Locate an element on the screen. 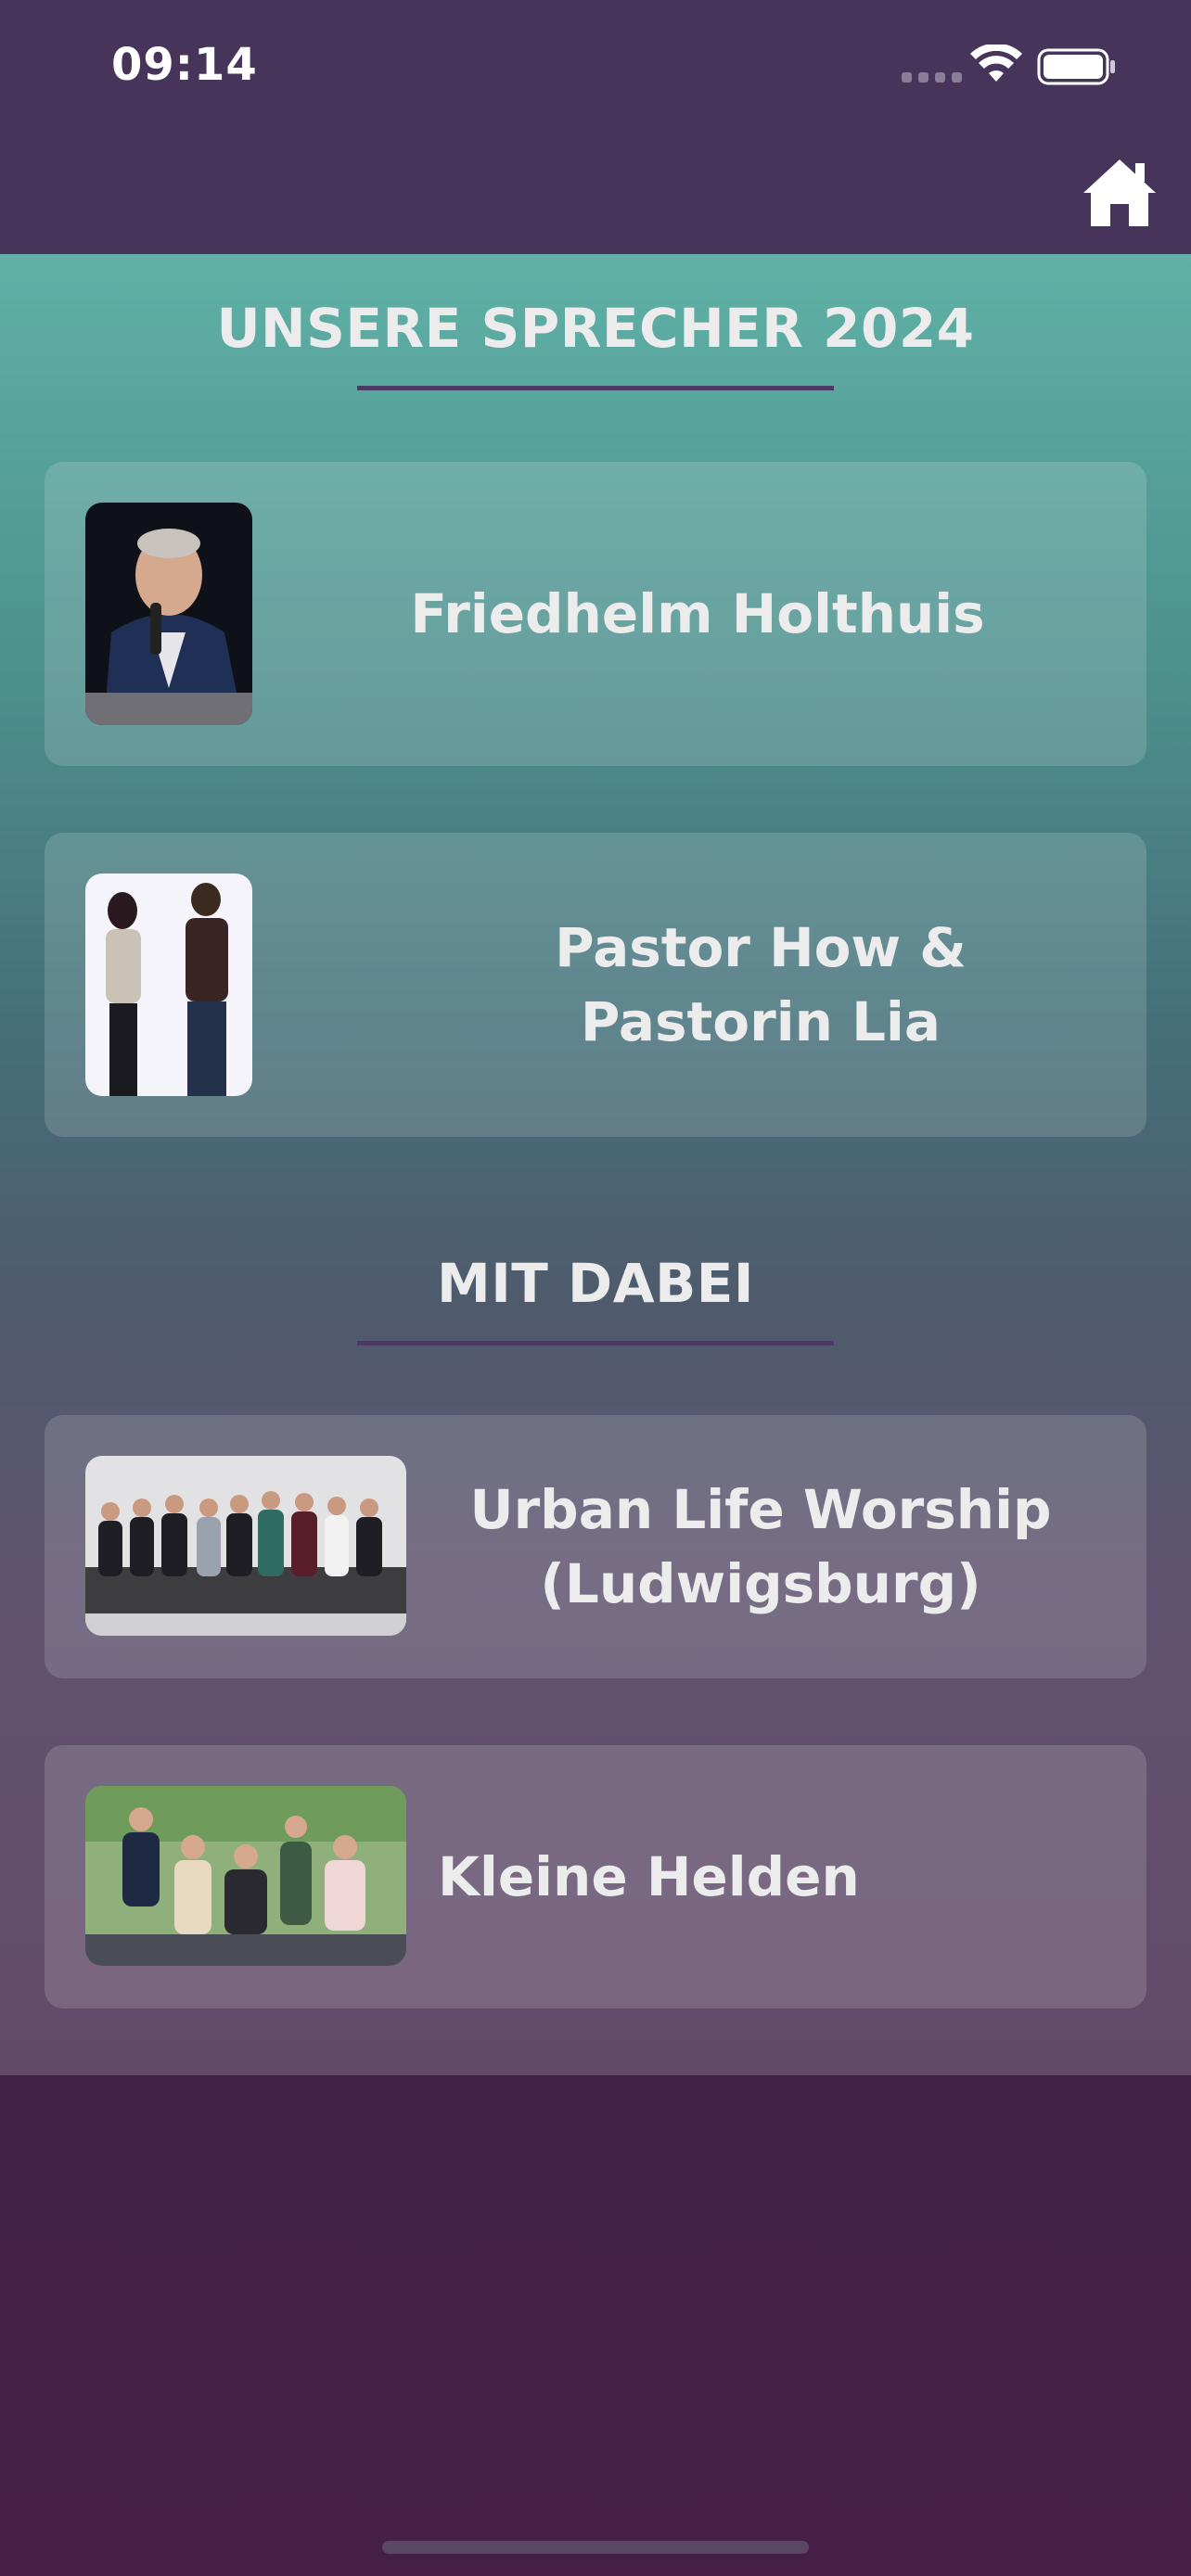 This screenshot has width=1191, height=2576. speaker-card-friedhelm: Friedhelm Holthuis is located at coordinates (595, 614).